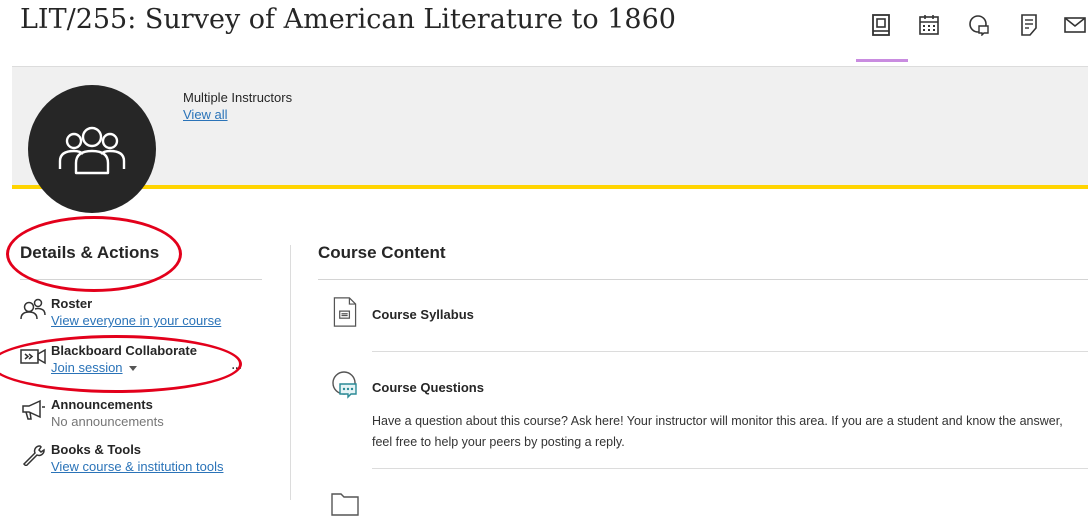 Image resolution: width=1088 pixels, height=518 pixels. I want to click on banner-accent-line, so click(550, 187).